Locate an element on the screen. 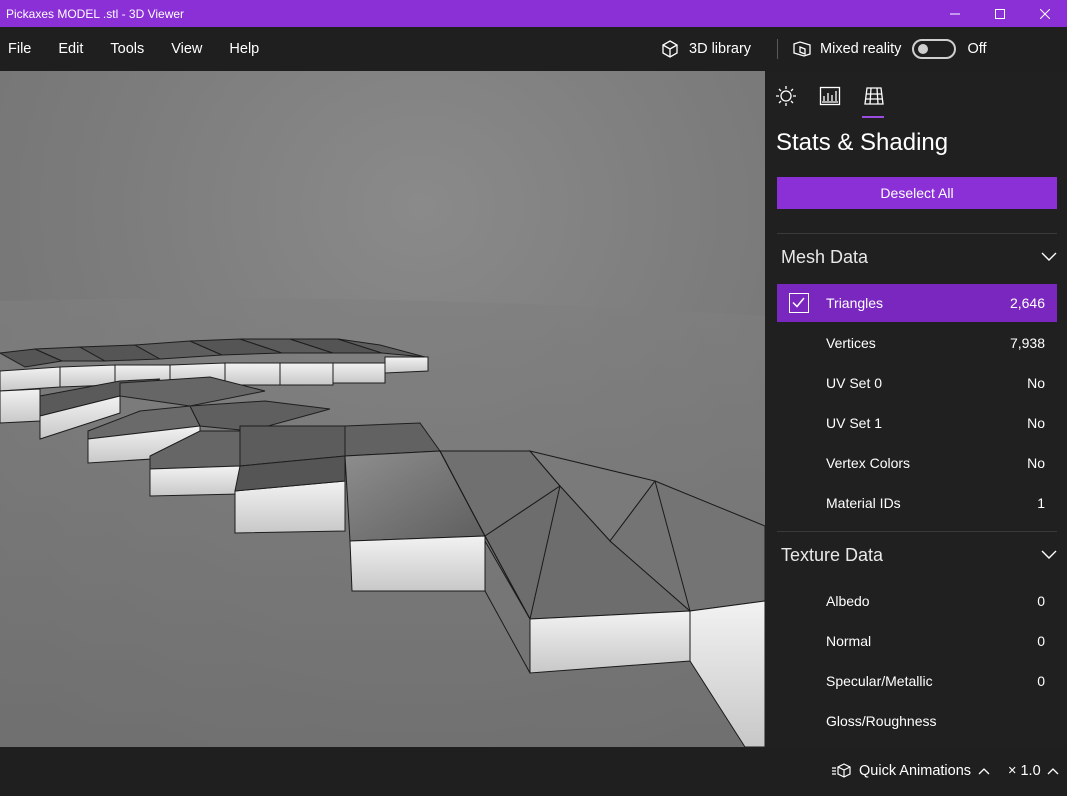  quick-animations-button: Quick Animations is located at coordinates (914, 771).